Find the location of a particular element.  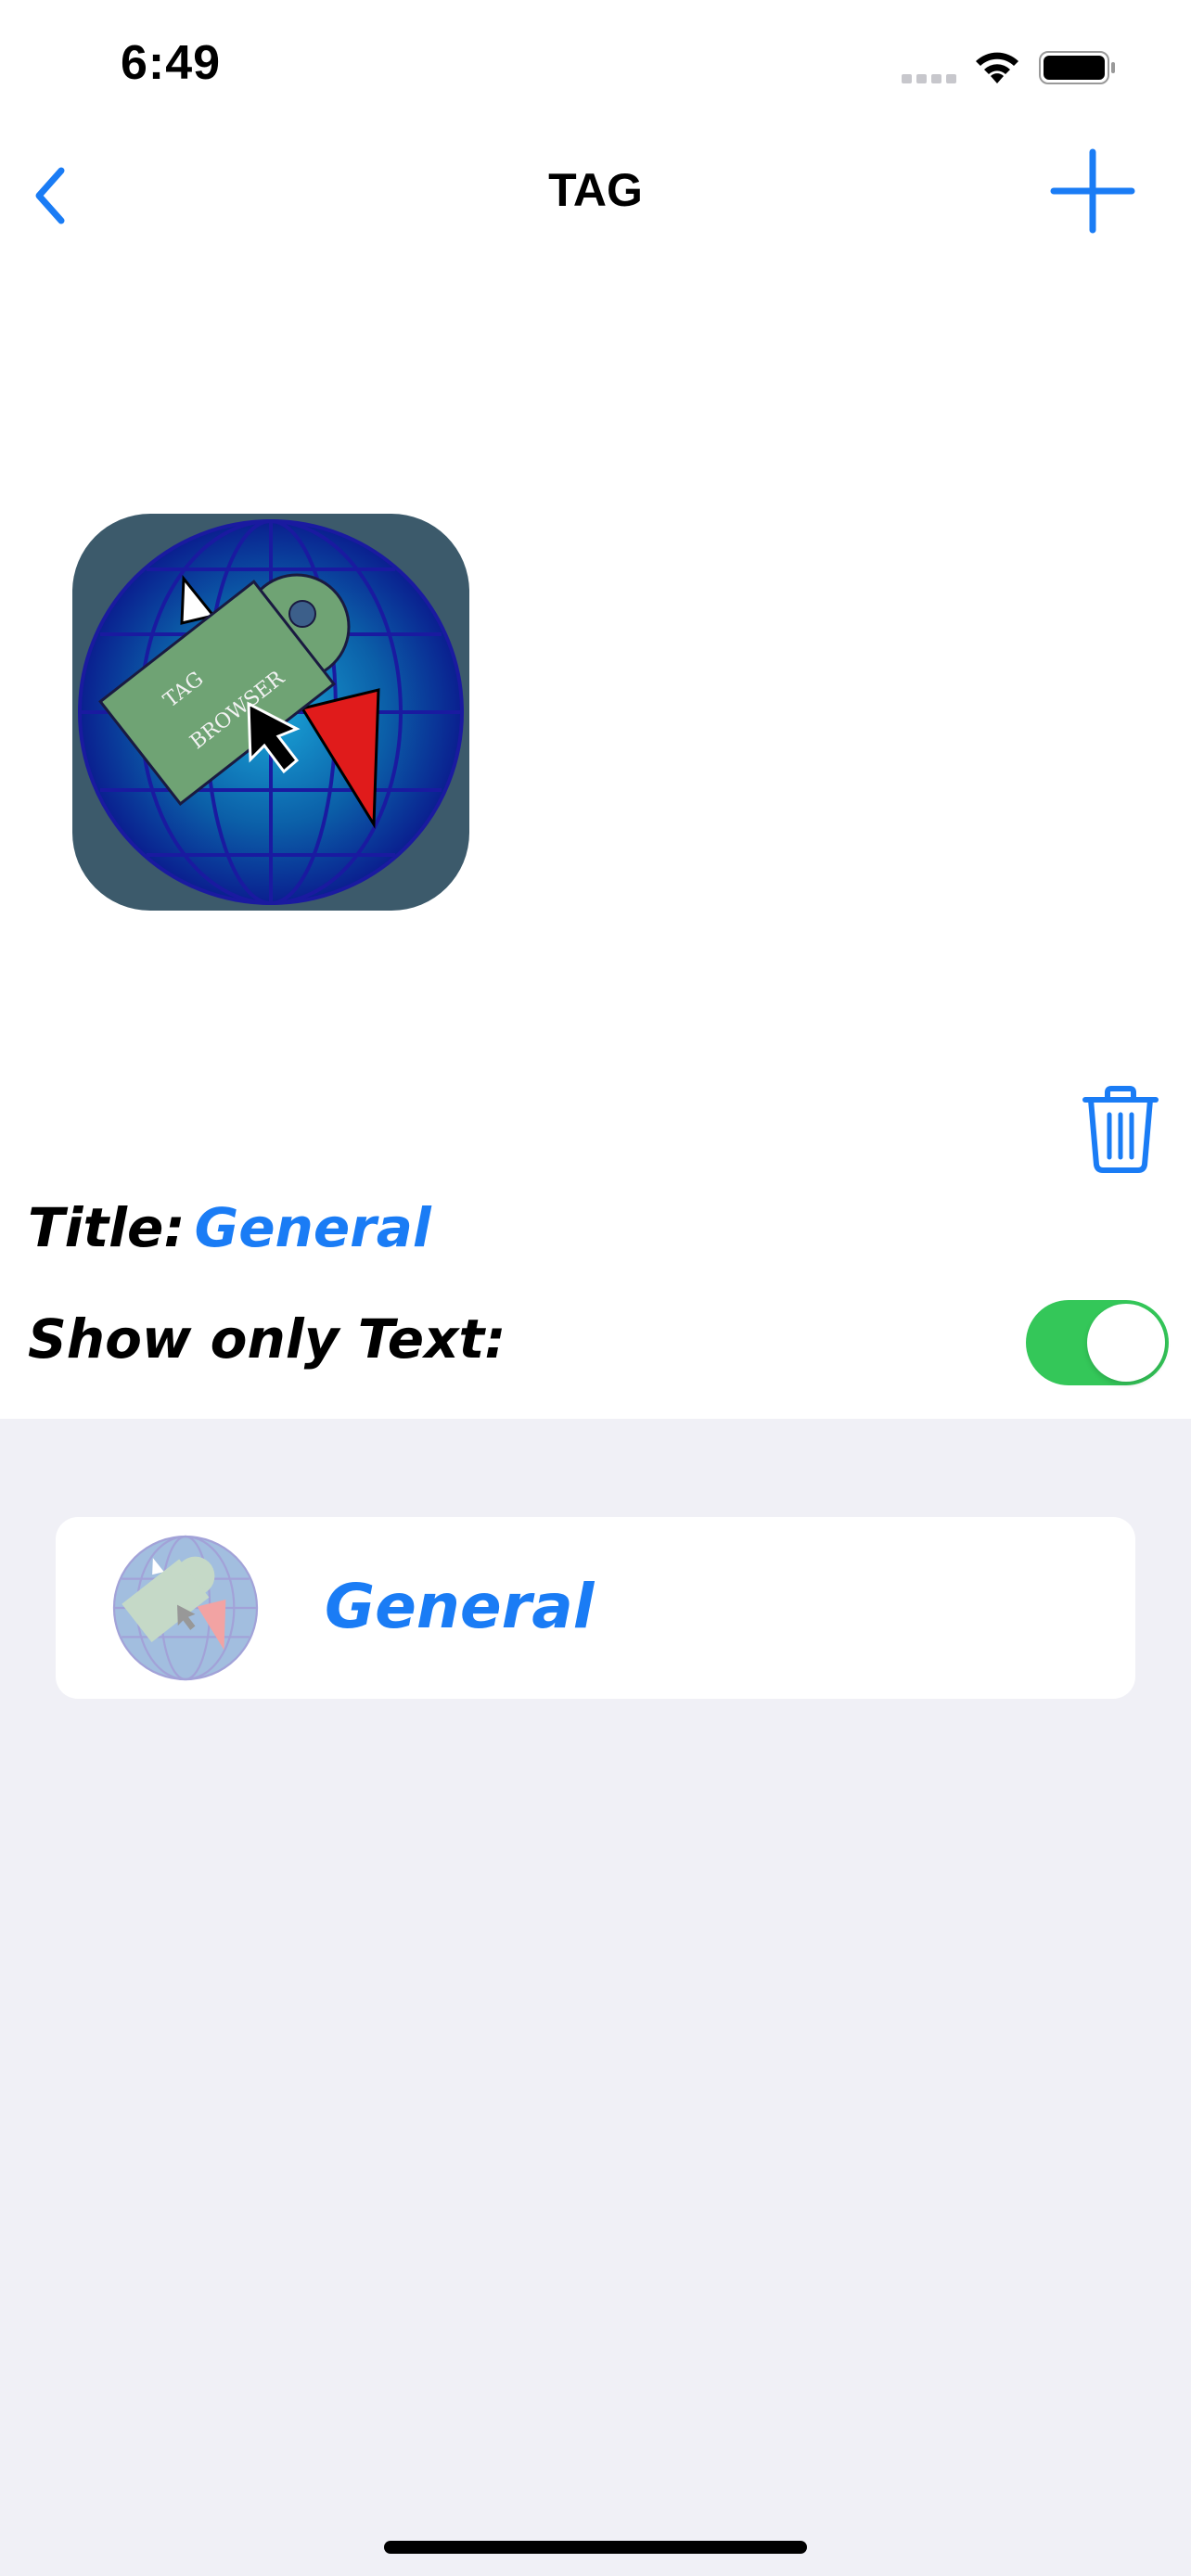

list-item: General is located at coordinates (595, 1608).